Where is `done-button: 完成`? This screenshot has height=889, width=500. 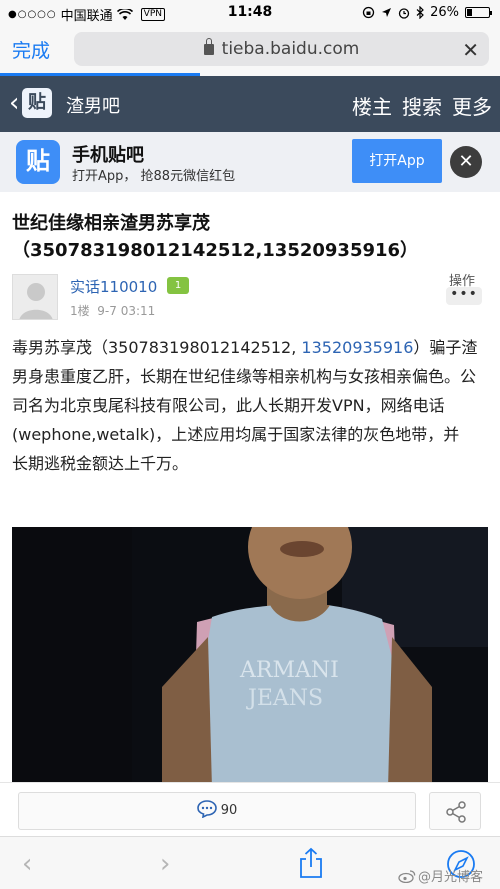 done-button: 完成 is located at coordinates (31, 49).